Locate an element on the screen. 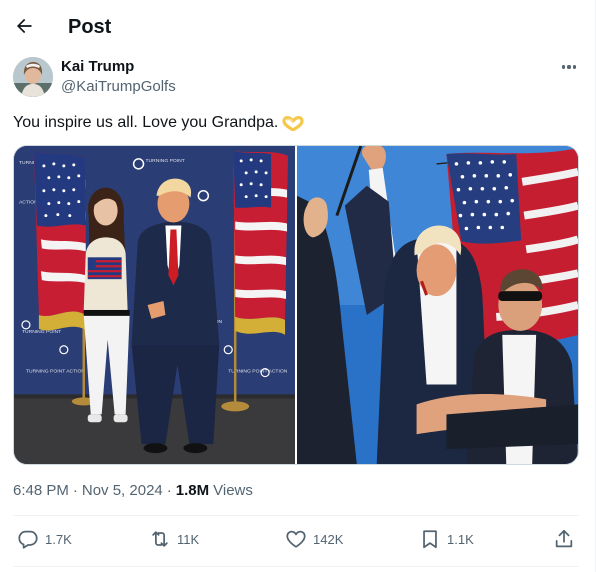  repost-button: 11K is located at coordinates (174, 539).